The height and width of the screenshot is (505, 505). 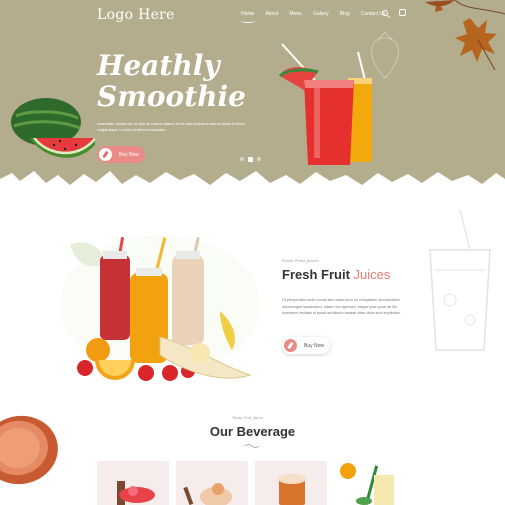 What do you see at coordinates (306, 345) in the screenshot?
I see `section-buy-now-button: Buy Now` at bounding box center [306, 345].